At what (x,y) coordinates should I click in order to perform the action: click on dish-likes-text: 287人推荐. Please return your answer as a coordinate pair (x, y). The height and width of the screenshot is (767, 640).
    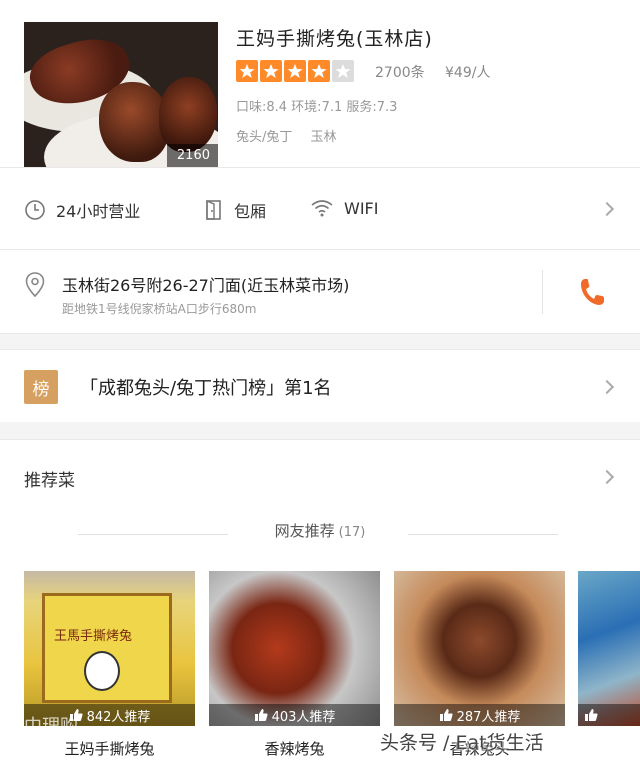
    Looking at the image, I should click on (488, 717).